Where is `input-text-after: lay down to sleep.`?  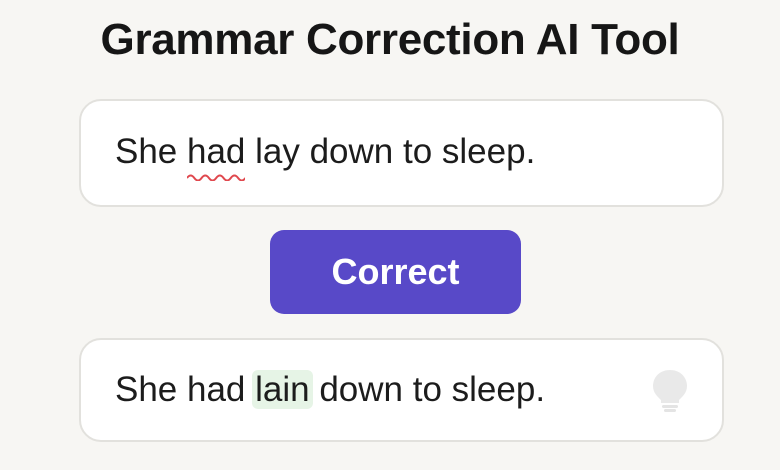 input-text-after: lay down to sleep. is located at coordinates (390, 151).